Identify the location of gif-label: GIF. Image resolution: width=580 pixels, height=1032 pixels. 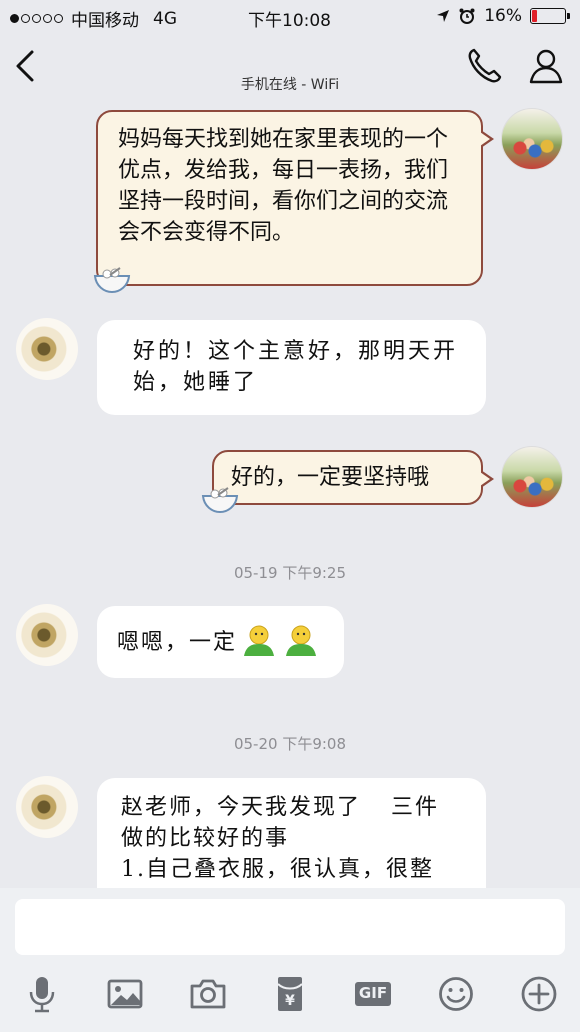
(373, 993).